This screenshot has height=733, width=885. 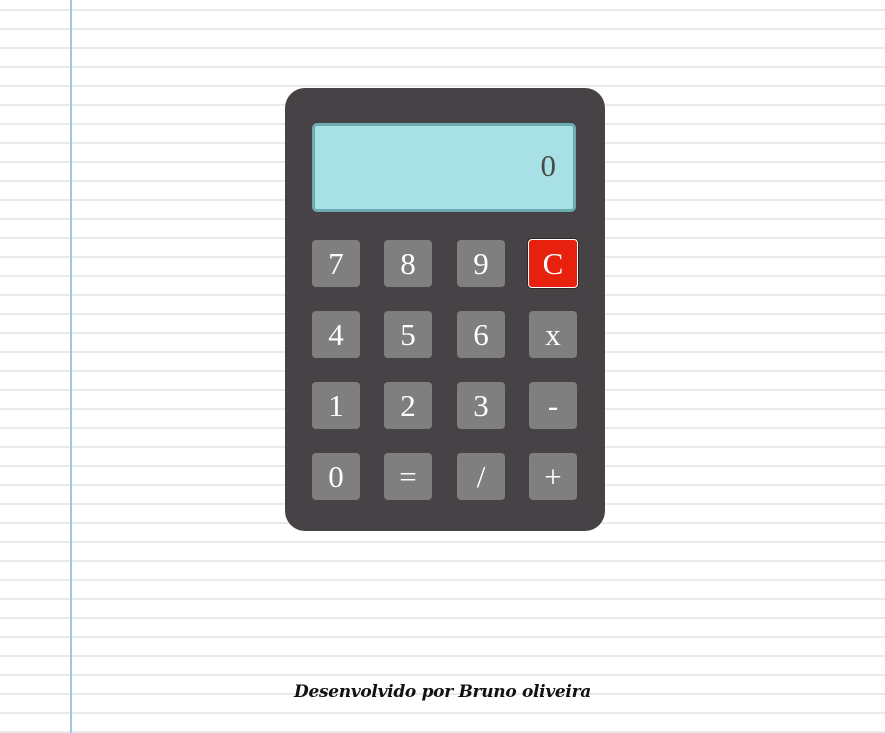 What do you see at coordinates (408, 405) in the screenshot?
I see `key-2: 2` at bounding box center [408, 405].